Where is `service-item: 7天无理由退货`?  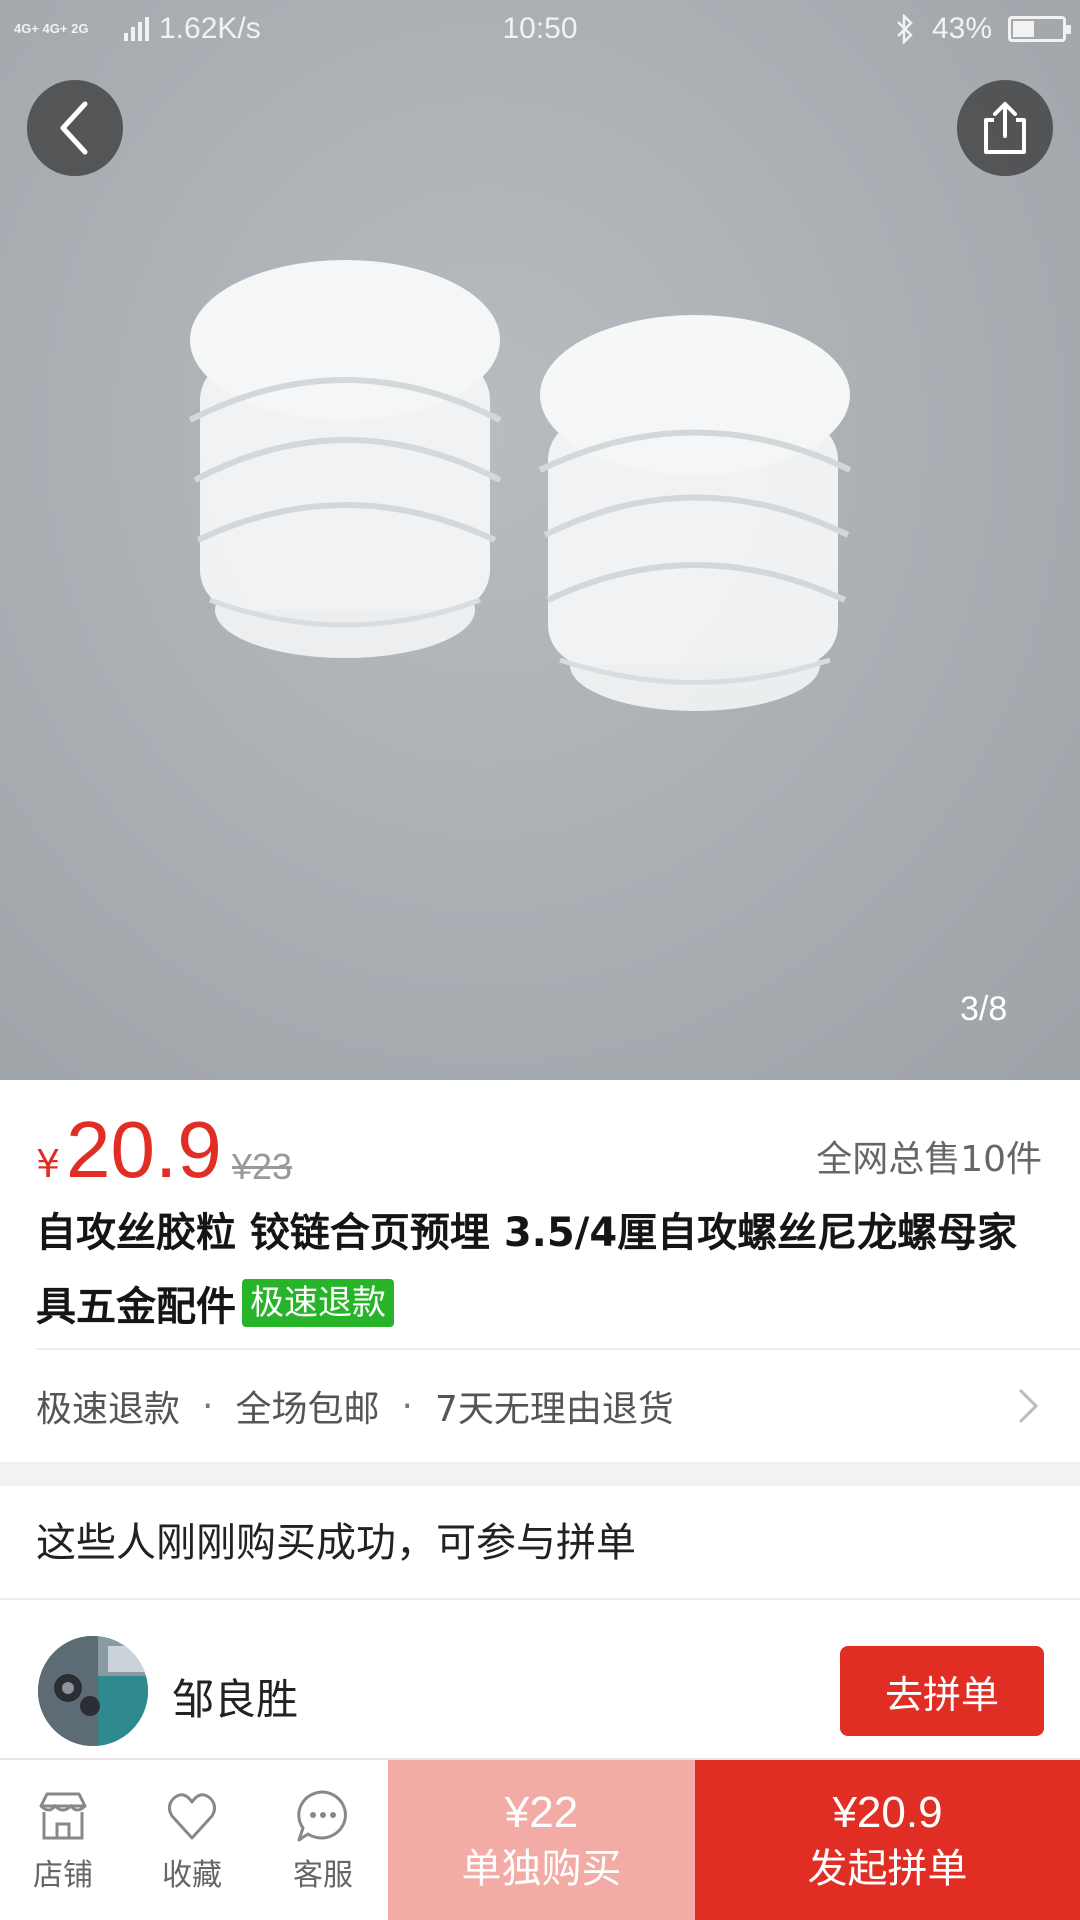 service-item: 7天无理由退货 is located at coordinates (554, 1409).